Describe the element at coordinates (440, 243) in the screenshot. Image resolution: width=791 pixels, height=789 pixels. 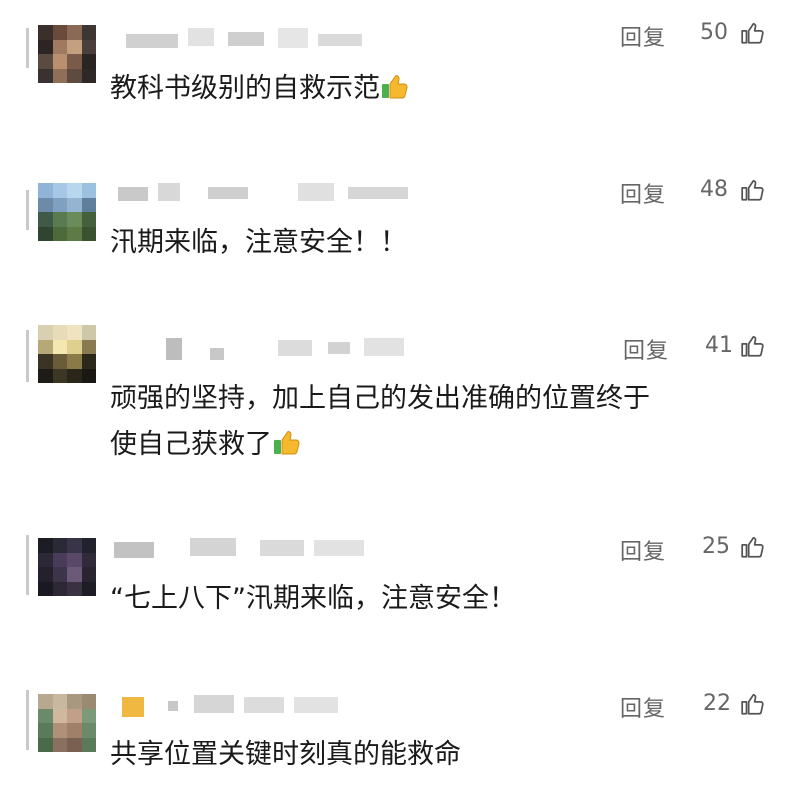
I see `comment-text: 汛期来临，注意安全！！` at that location.